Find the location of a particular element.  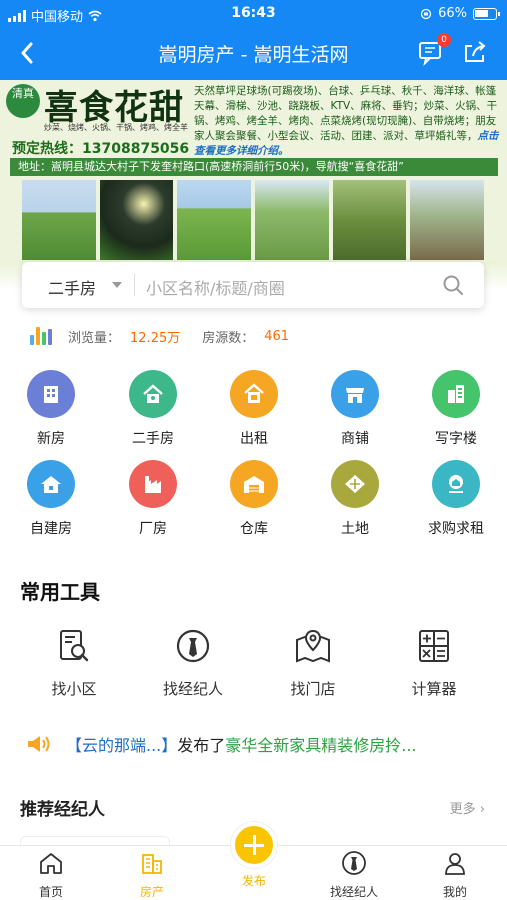

self-built-house-icon is located at coordinates (51, 484).